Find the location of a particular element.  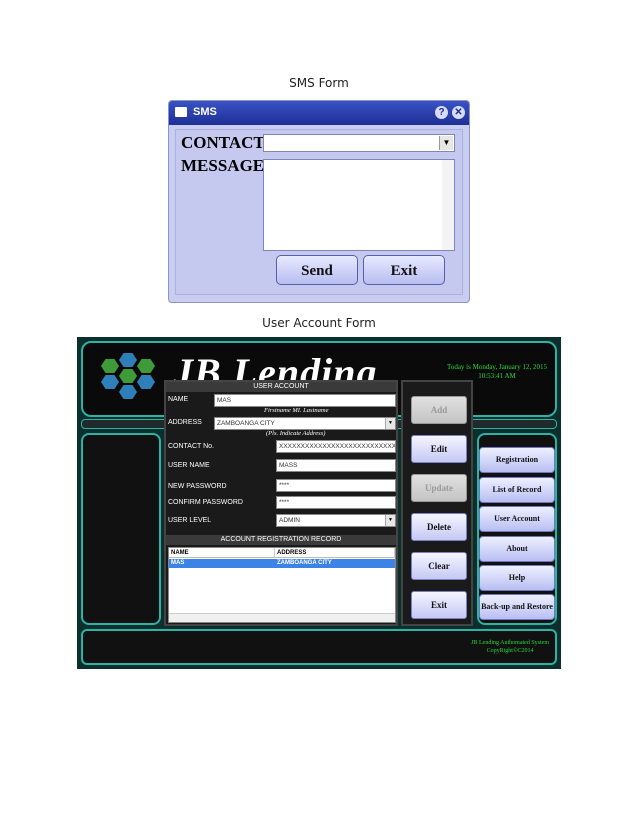

user-level-label: USER LEVEL is located at coordinates (190, 520).